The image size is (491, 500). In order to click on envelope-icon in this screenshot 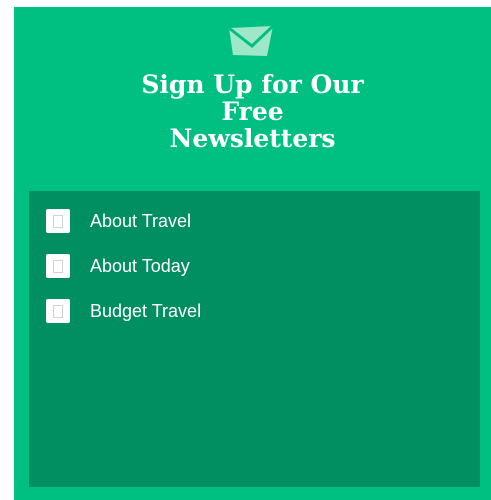, I will do `click(251, 40)`.